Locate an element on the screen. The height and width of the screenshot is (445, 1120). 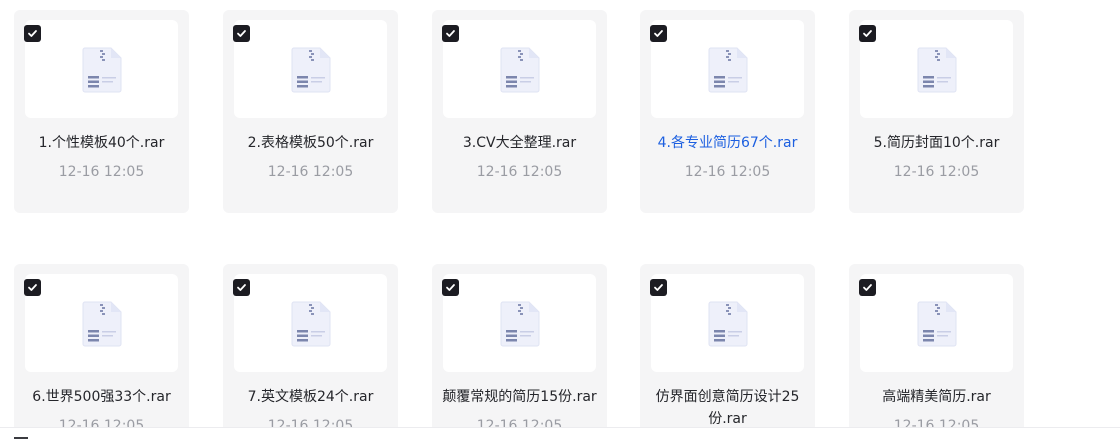
file-card: 7.英文模板24个.rar 12-16 12:05 is located at coordinates (310, 354).